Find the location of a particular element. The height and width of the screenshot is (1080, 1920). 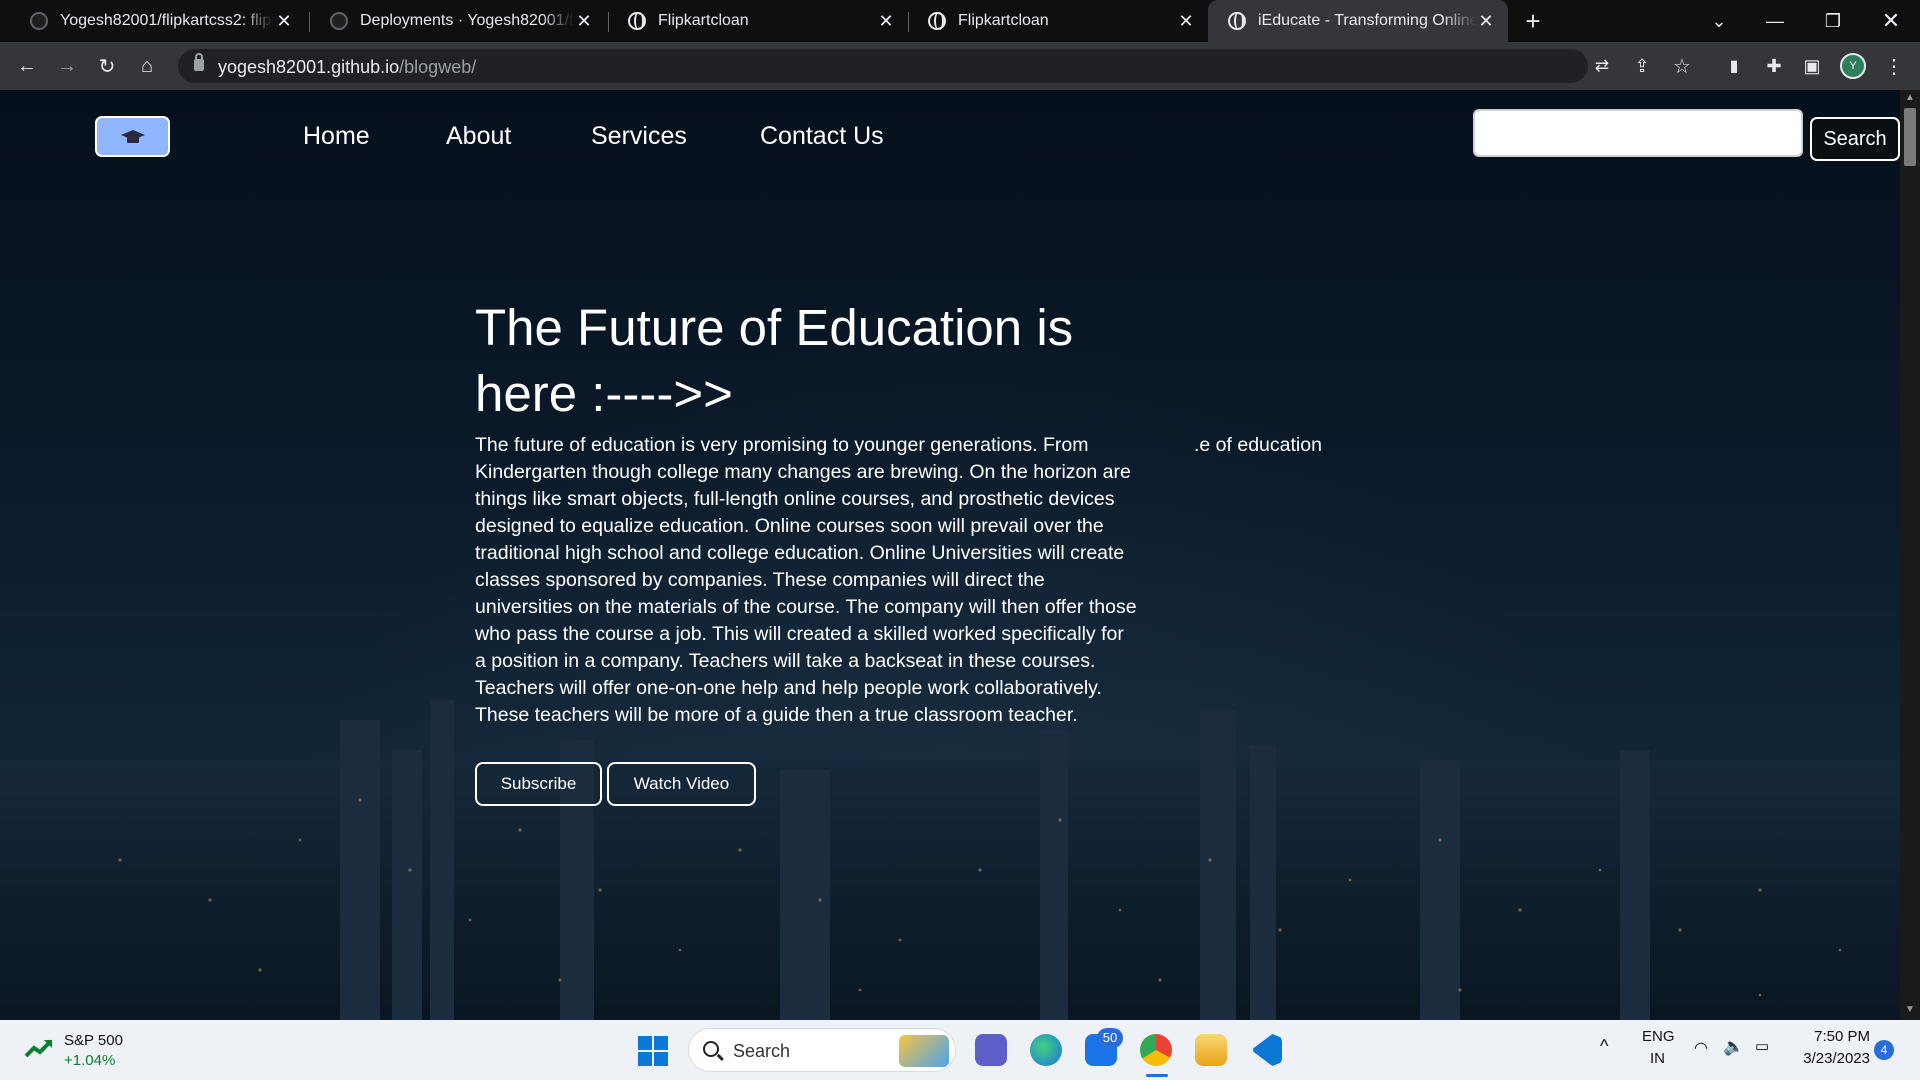

taskbar-search: Search is located at coordinates (822, 1050).